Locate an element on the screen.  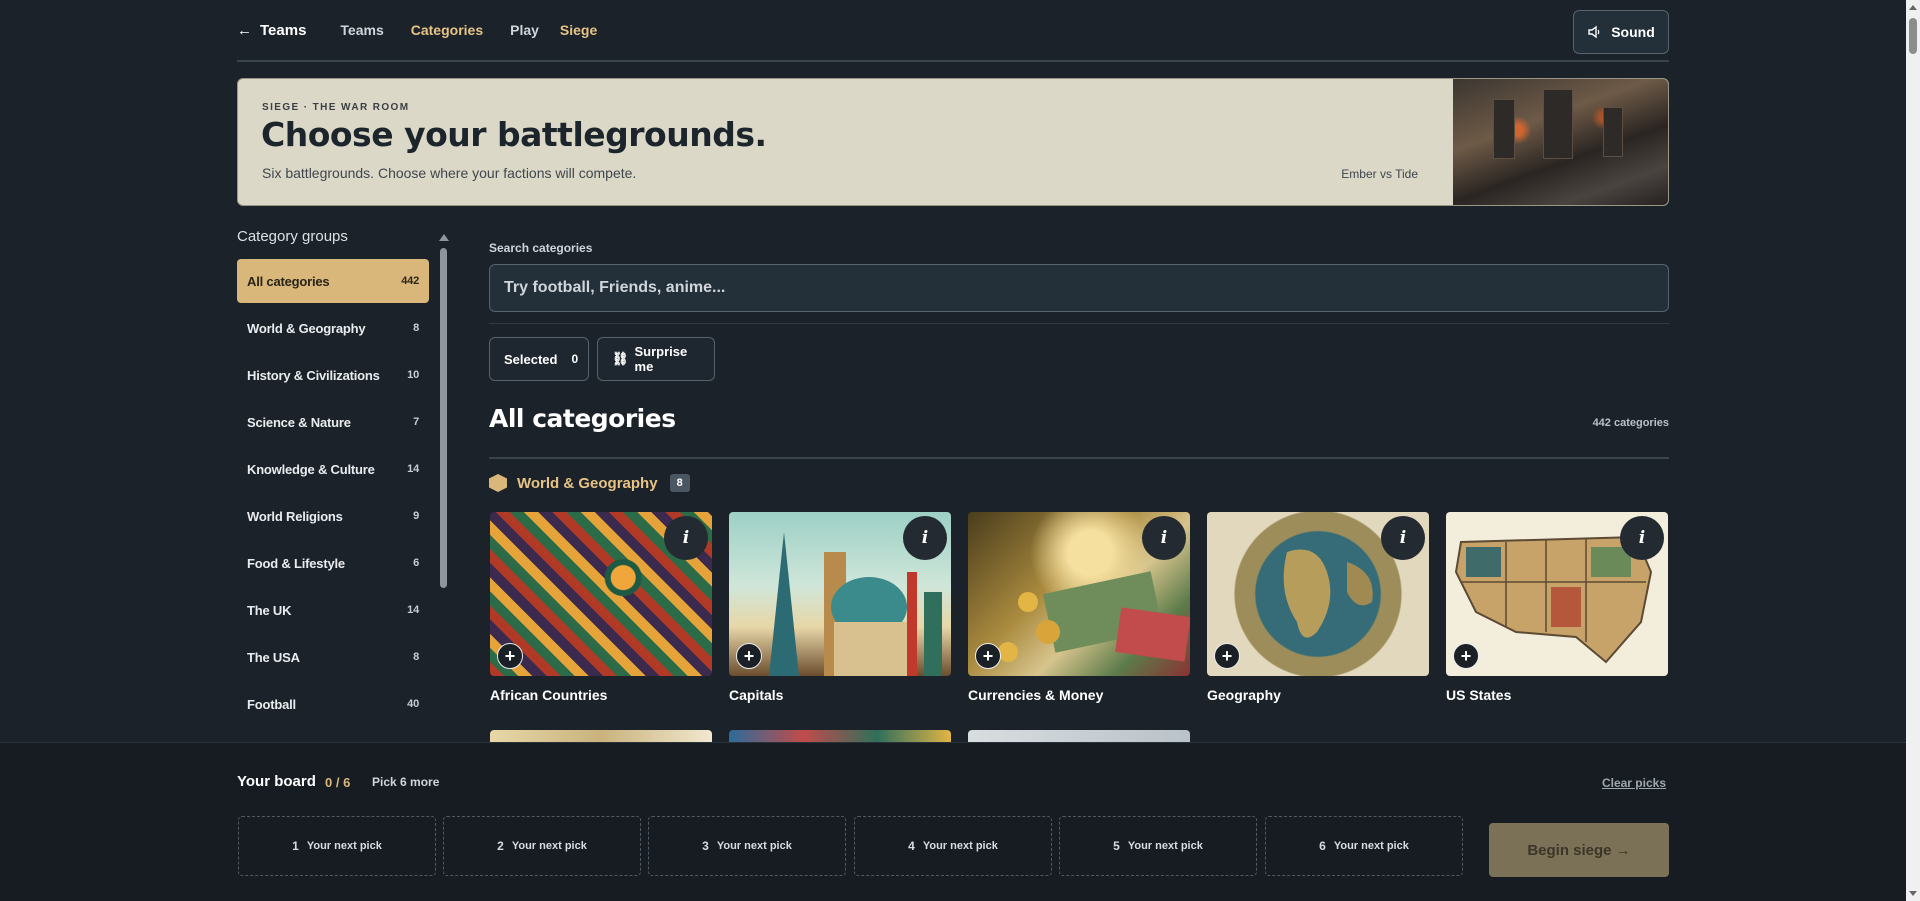
sidebar-item-count: 8 is located at coordinates (416, 657).